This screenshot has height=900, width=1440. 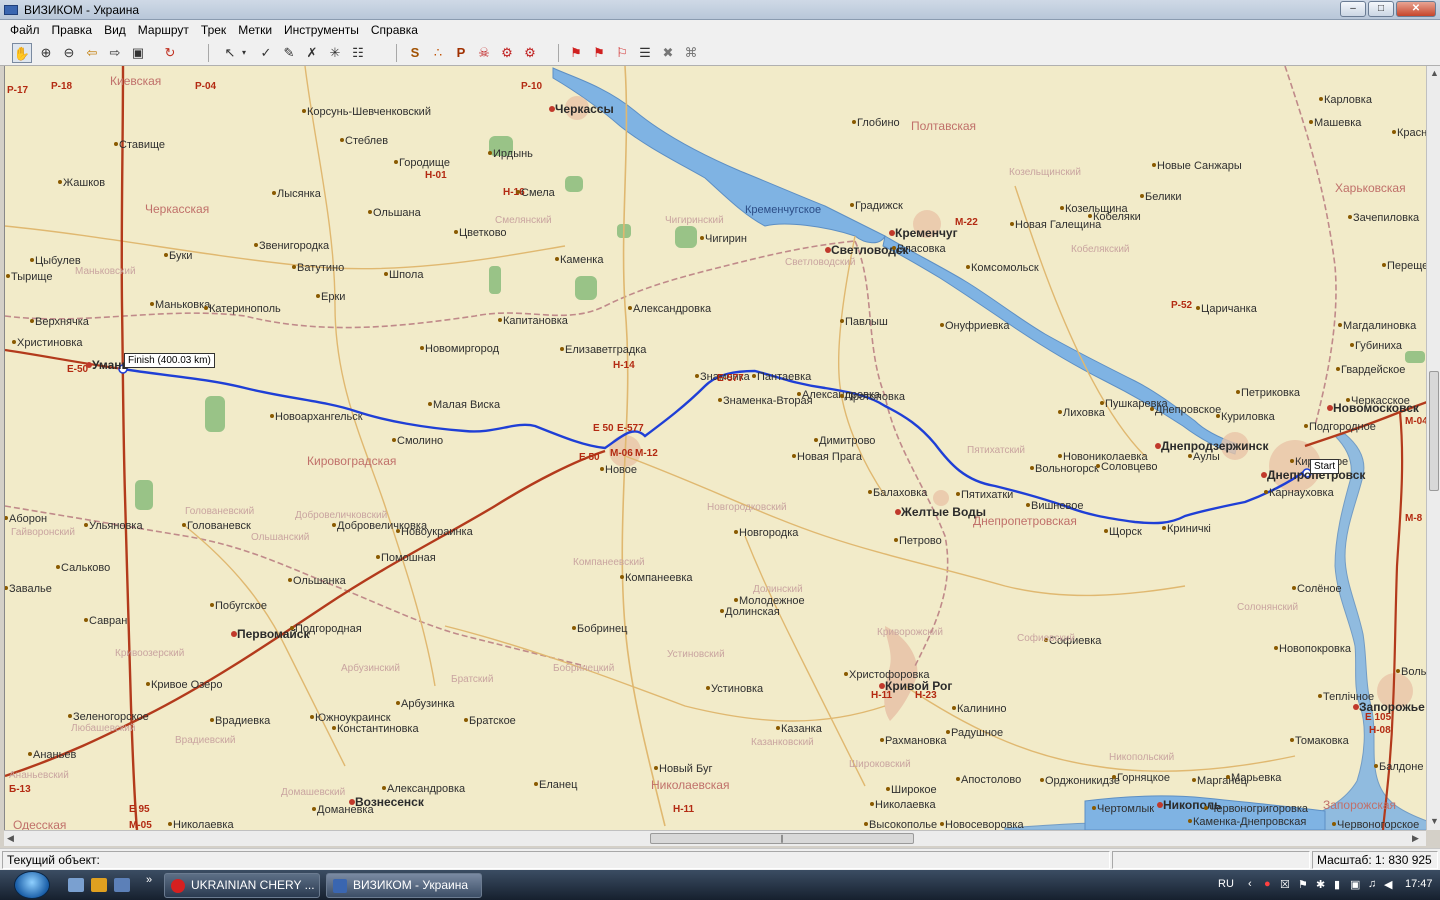 What do you see at coordinates (1434, 821) in the screenshot?
I see `scroll-down-icon: ▼` at bounding box center [1434, 821].